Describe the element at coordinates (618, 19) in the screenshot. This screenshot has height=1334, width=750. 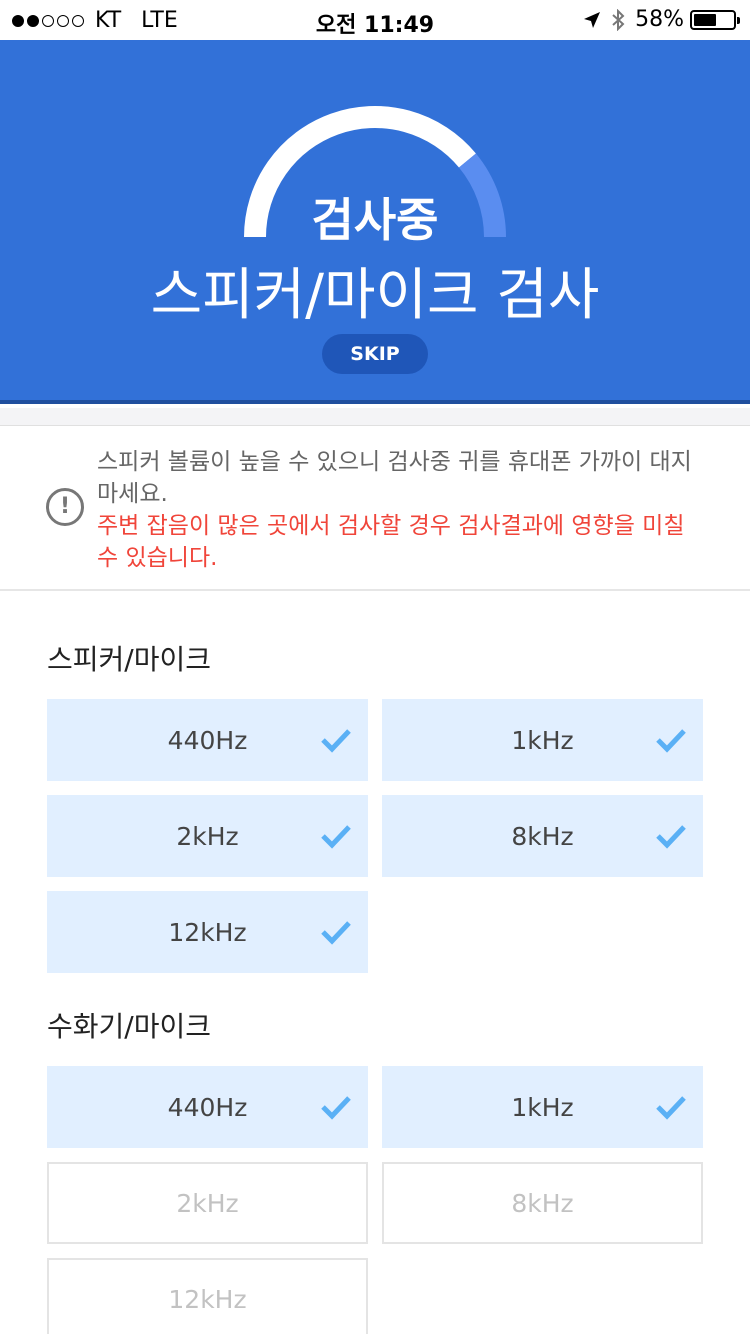
I see `bluetooth-icon` at that location.